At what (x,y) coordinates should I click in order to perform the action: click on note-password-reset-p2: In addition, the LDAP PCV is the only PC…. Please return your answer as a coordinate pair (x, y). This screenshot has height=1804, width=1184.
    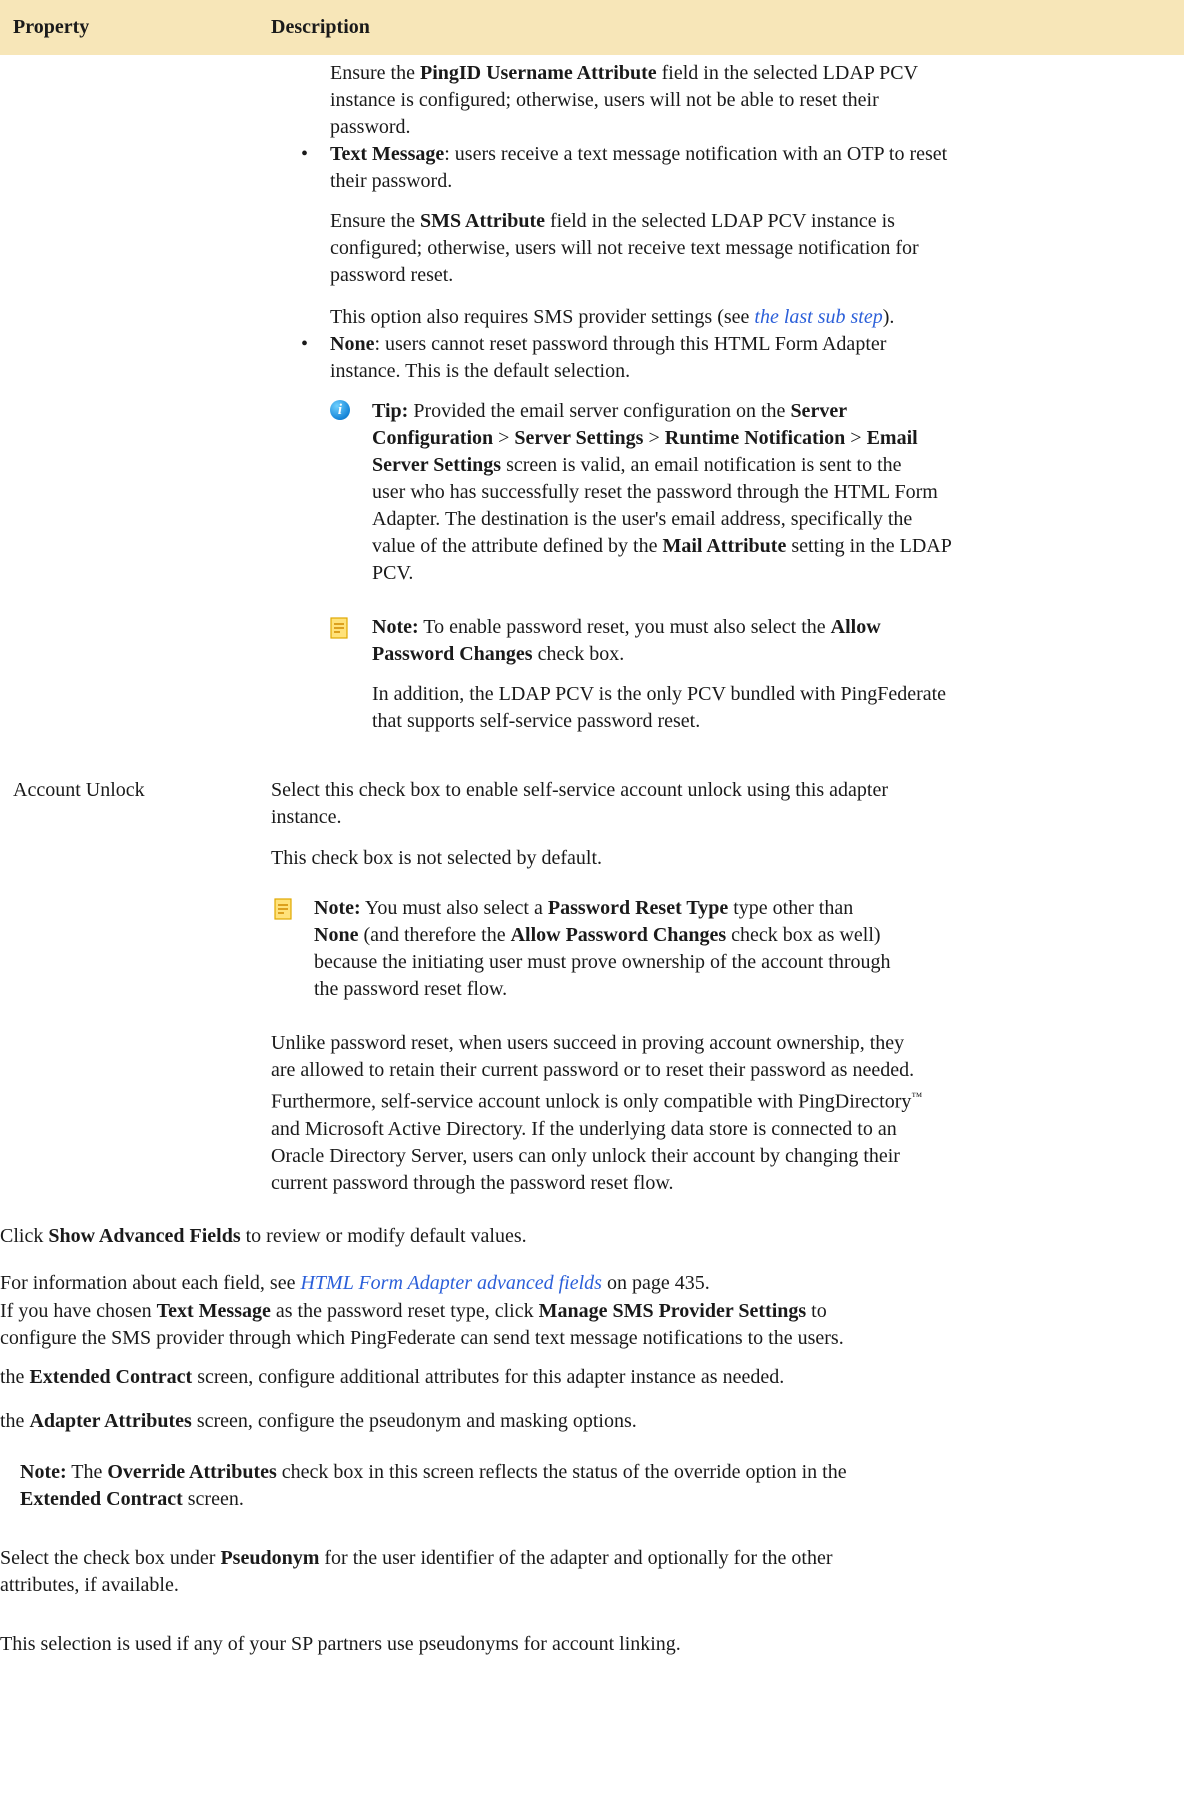
    Looking at the image, I should click on (659, 707).